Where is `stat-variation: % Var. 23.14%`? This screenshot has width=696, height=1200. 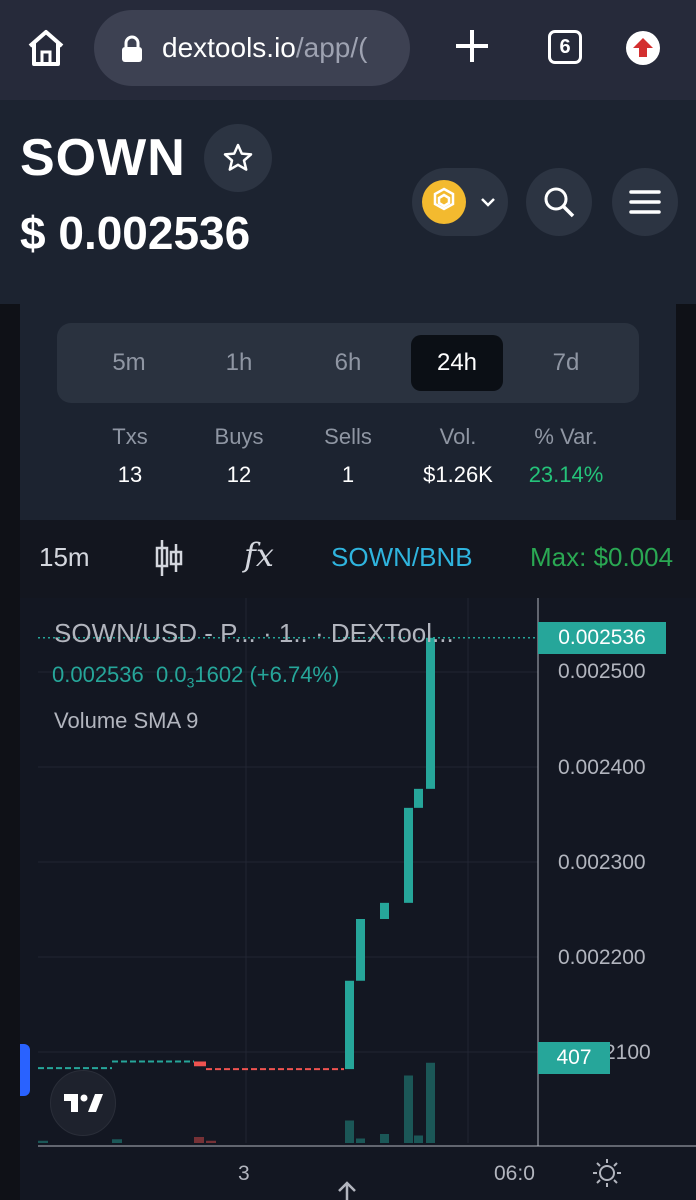
stat-variation: % Var. 23.14% is located at coordinates (566, 456).